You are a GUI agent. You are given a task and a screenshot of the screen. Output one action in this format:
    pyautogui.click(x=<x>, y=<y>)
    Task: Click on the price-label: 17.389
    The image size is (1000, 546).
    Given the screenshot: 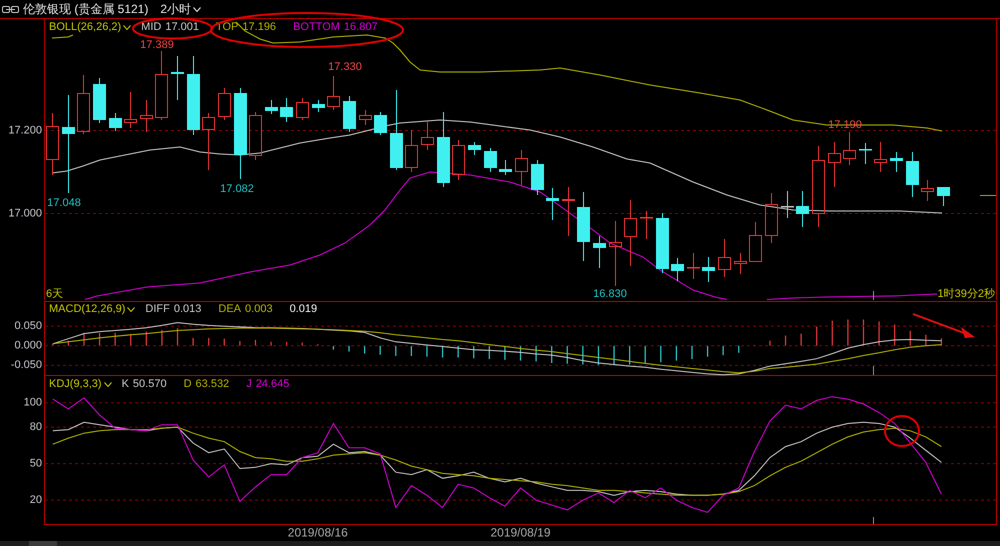 What is the action you would take?
    pyautogui.click(x=157, y=45)
    